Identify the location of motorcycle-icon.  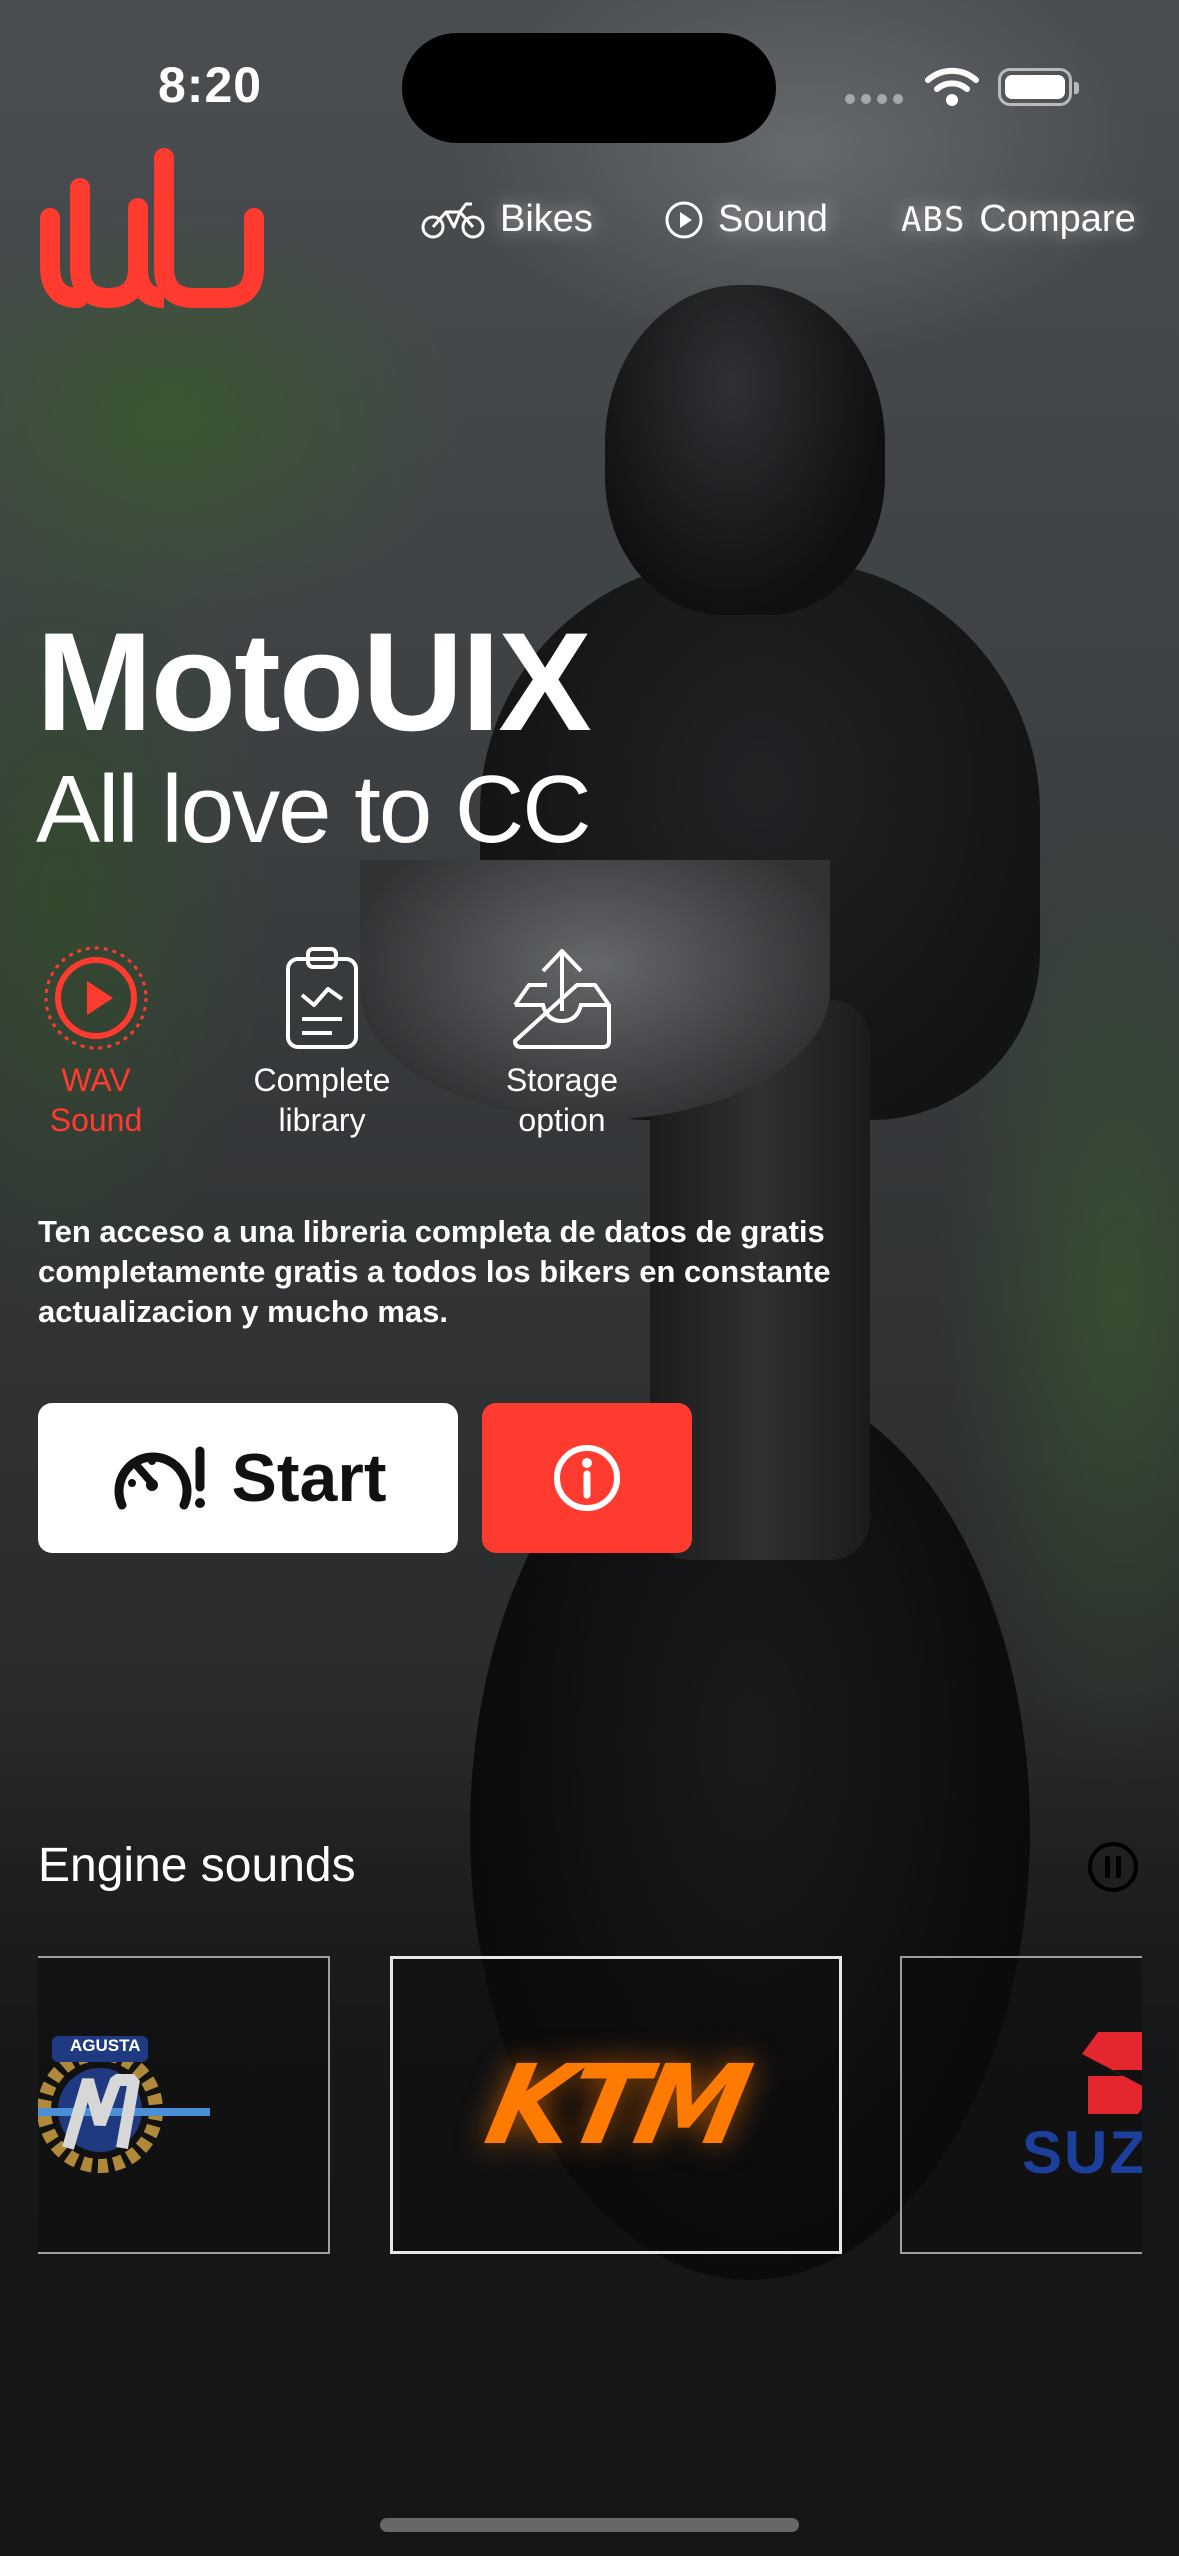
(453, 220).